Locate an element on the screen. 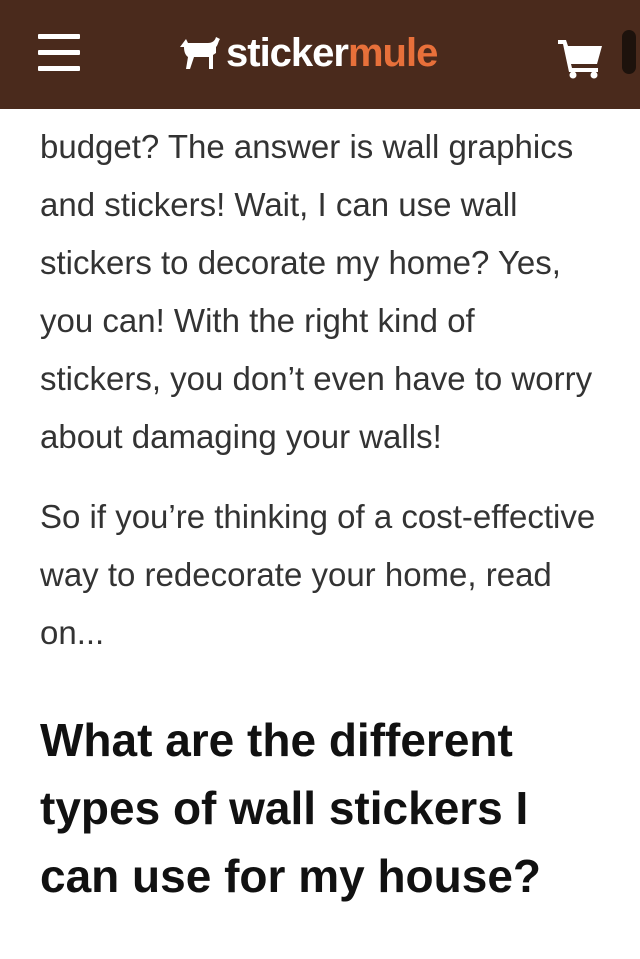 This screenshot has height=959, width=640. menu-icon is located at coordinates (59, 53).